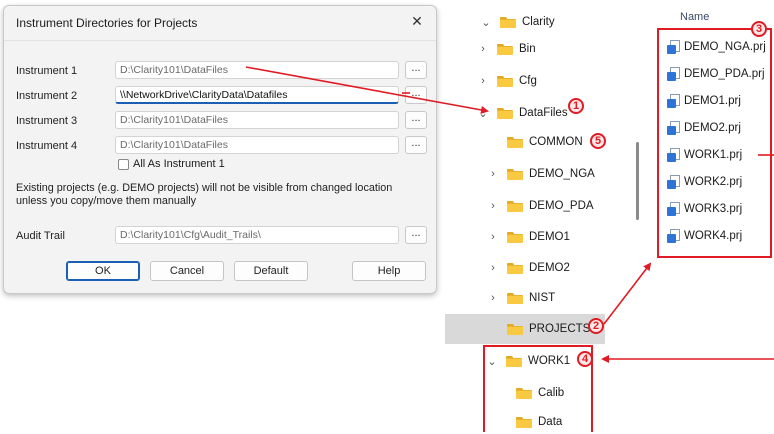 This screenshot has height=434, width=774. I want to click on name-column-header: Name, so click(694, 17).